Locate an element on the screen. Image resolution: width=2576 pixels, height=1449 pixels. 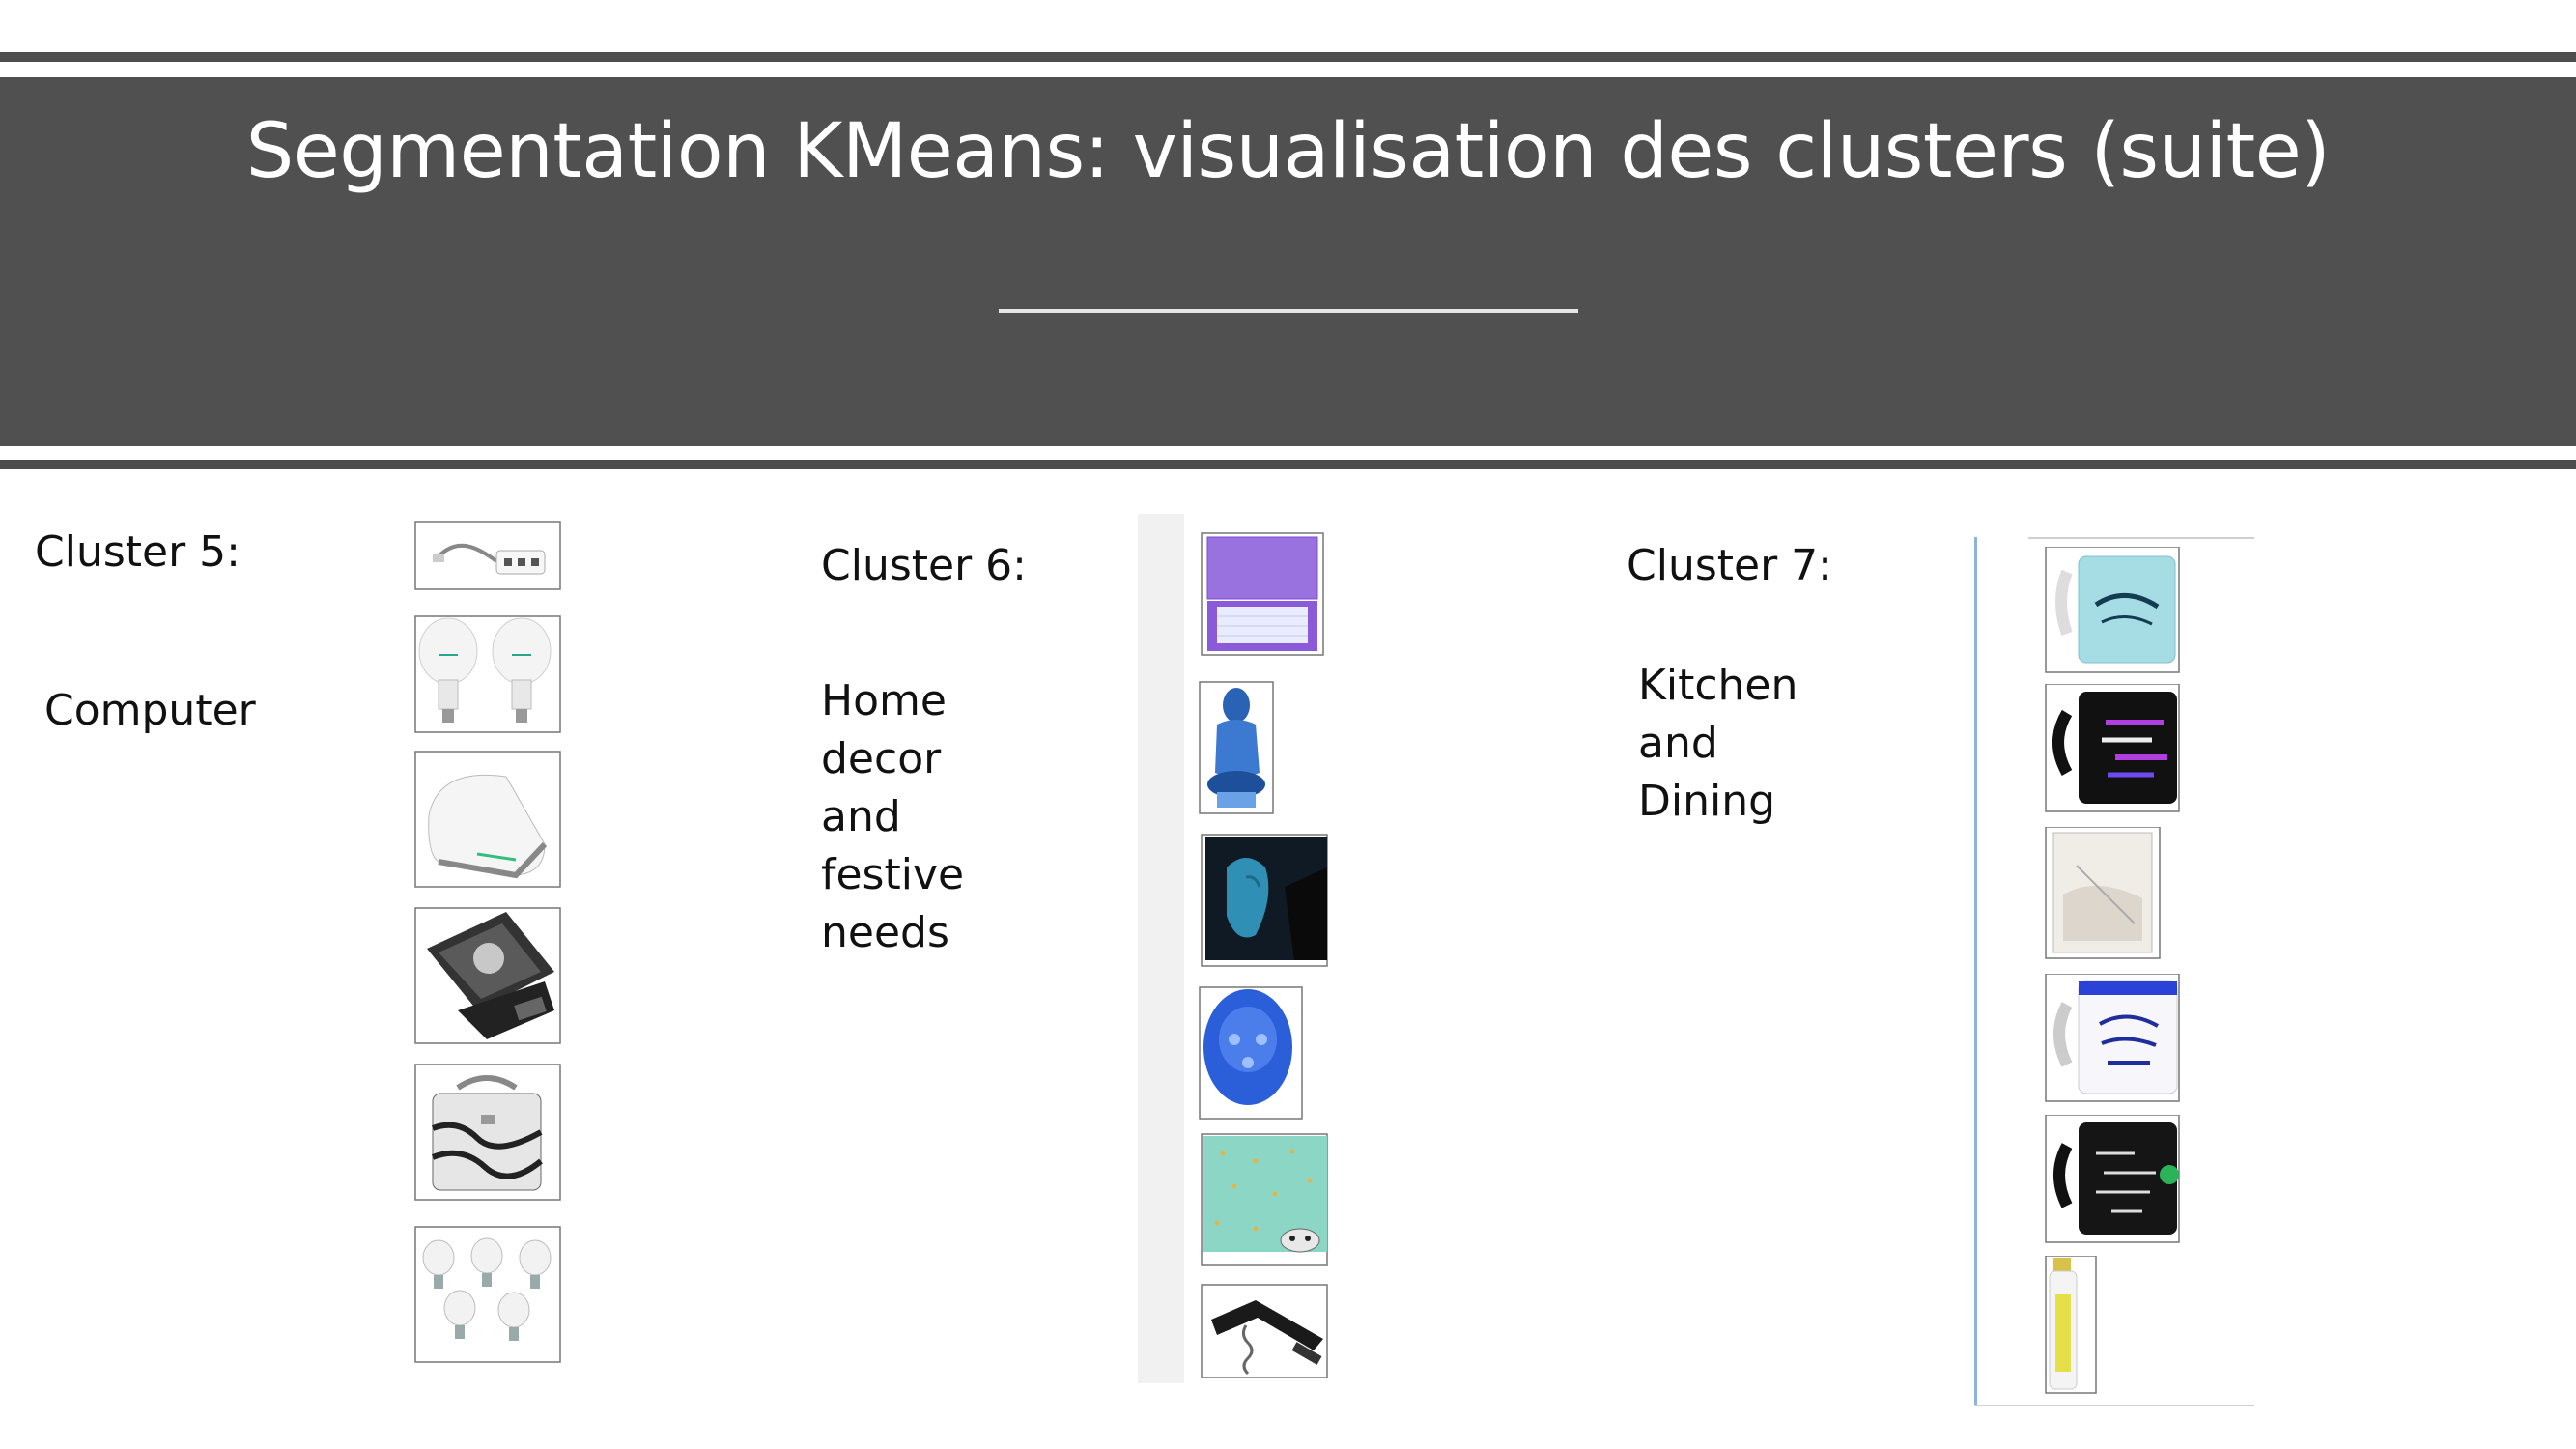
believe-mug-icon is located at coordinates (2105, 614).